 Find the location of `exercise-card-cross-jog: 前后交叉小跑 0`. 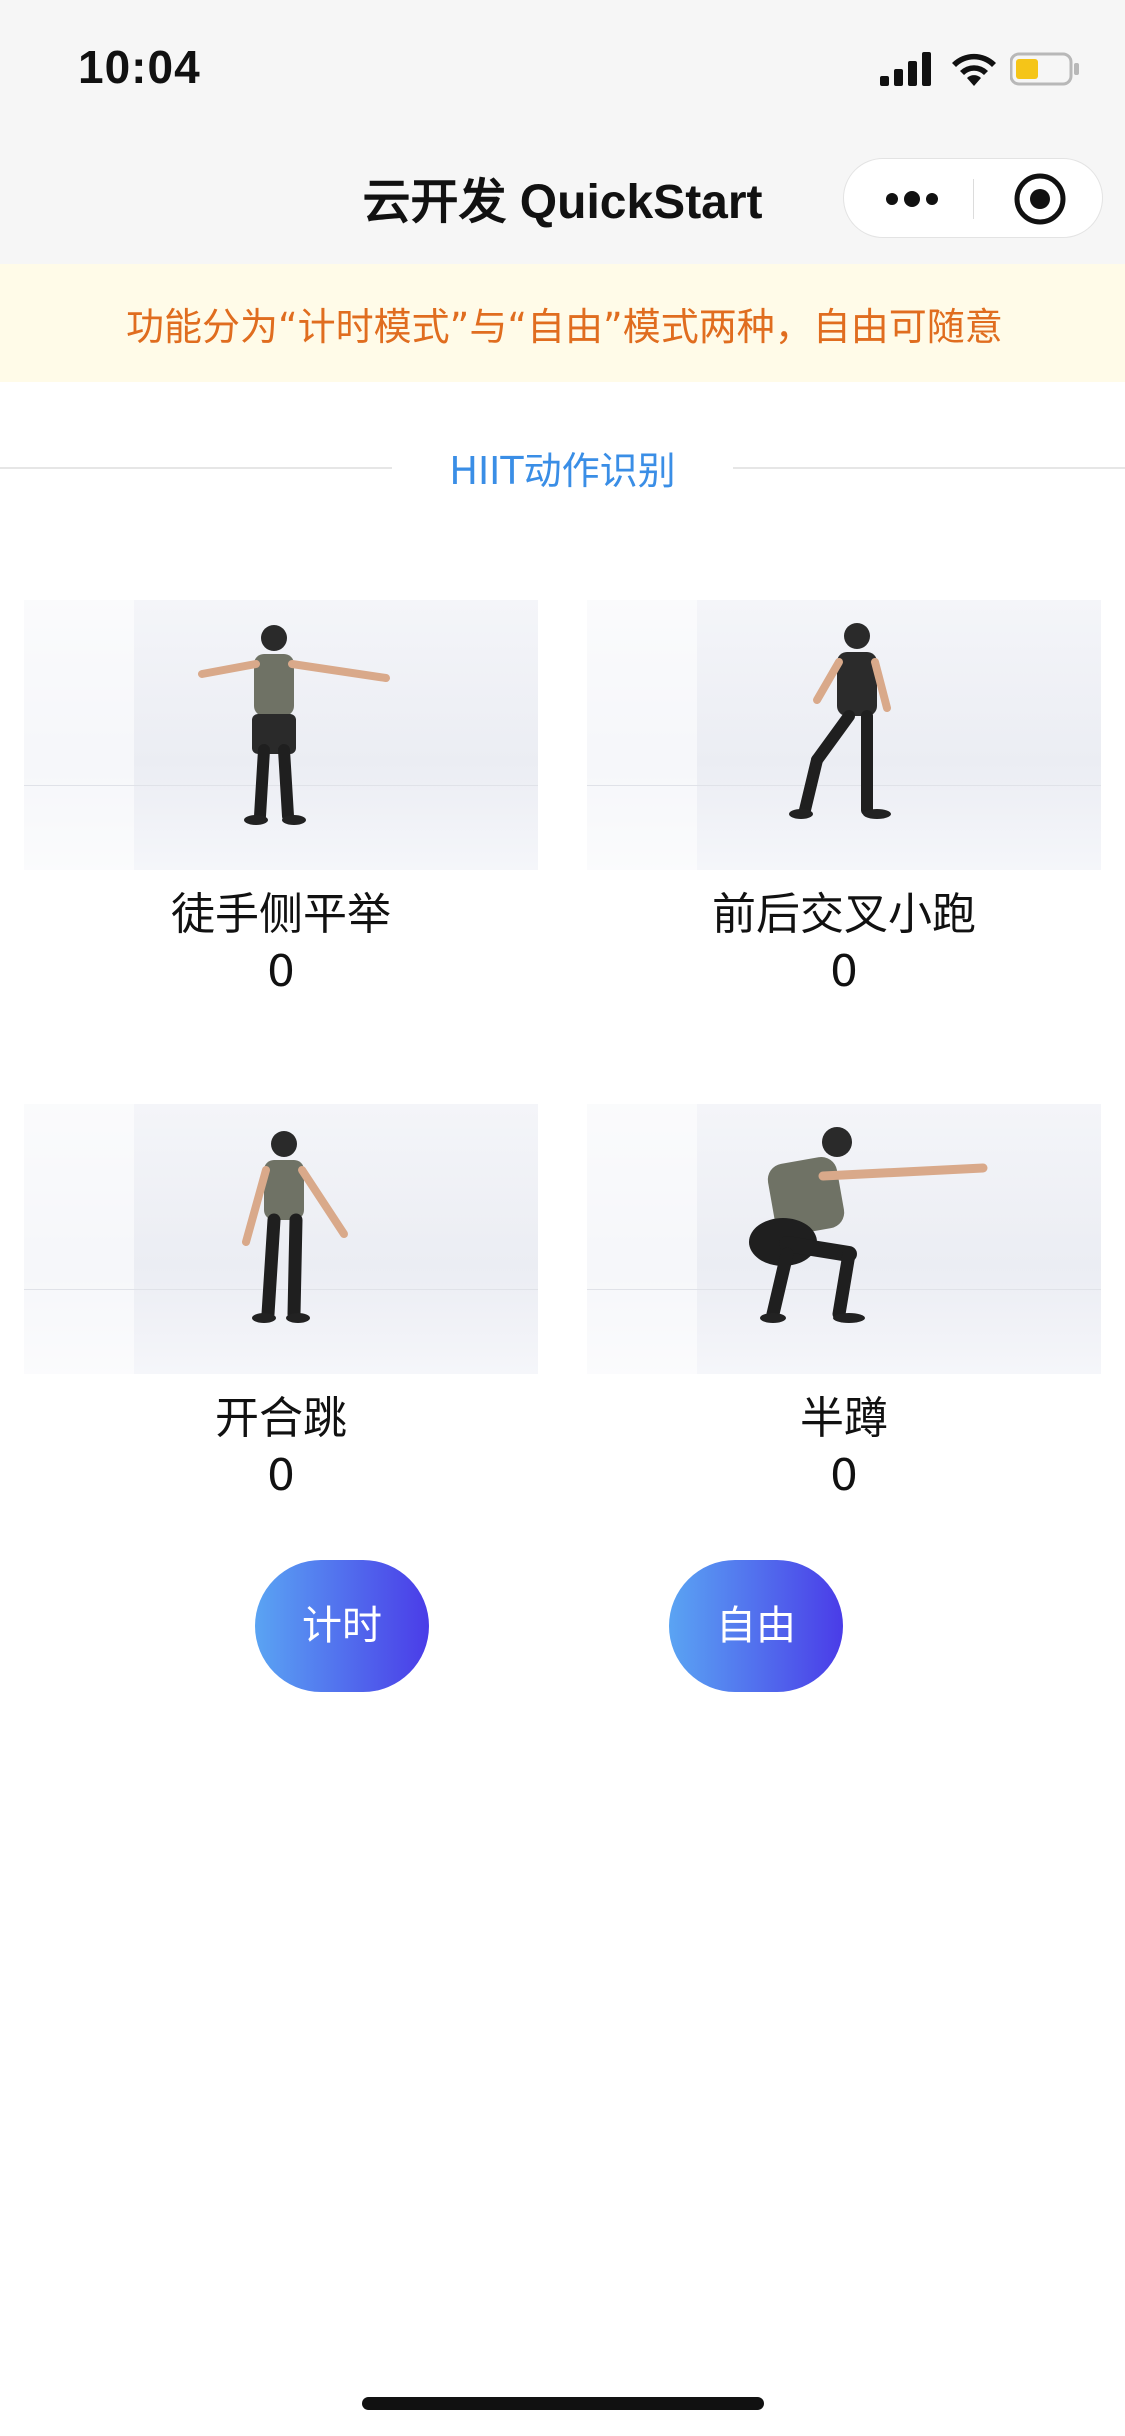

exercise-card-cross-jog: 前后交叉小跑 0 is located at coordinates (844, 798).